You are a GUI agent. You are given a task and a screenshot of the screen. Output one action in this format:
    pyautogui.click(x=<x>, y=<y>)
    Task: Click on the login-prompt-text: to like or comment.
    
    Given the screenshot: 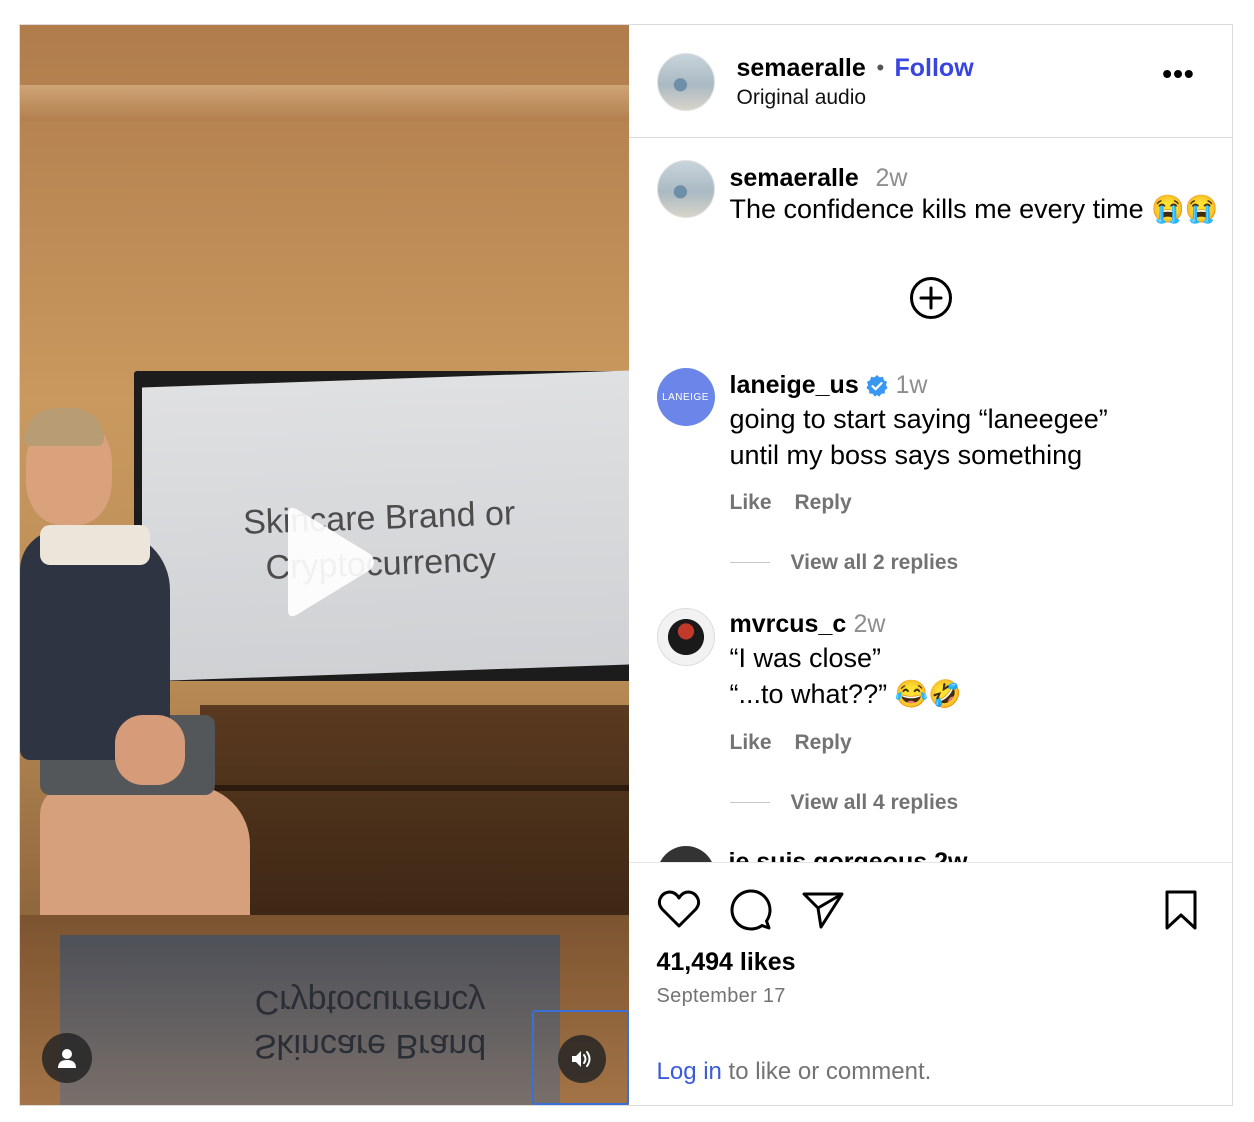 What is the action you would take?
    pyautogui.click(x=826, y=1071)
    